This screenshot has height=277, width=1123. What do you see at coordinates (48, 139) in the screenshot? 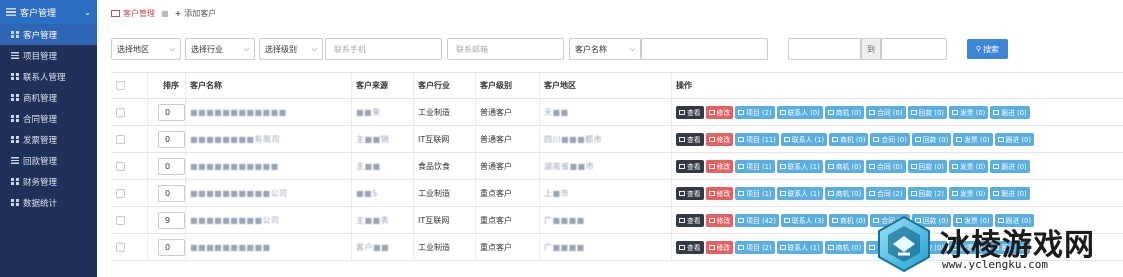
I see `sidebar-item-invoices: 发票管理` at bounding box center [48, 139].